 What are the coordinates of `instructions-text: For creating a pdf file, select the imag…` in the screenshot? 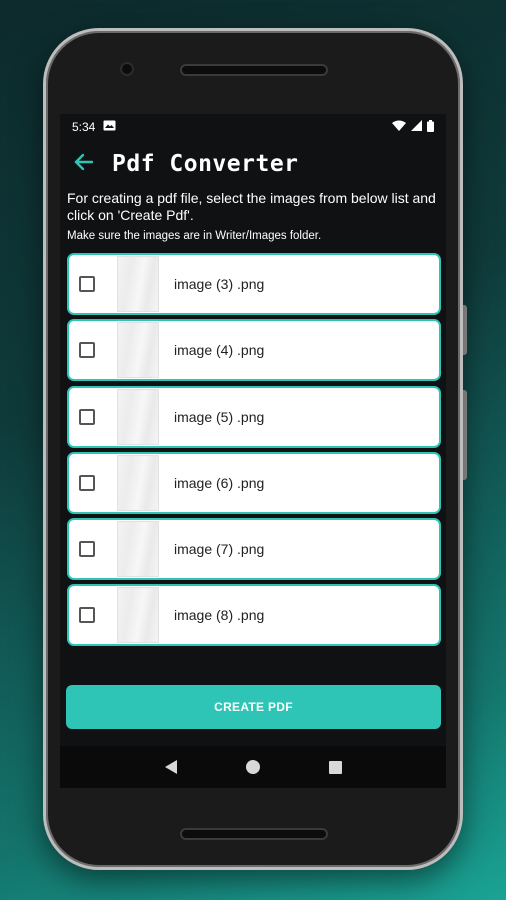 It's located at (251, 206).